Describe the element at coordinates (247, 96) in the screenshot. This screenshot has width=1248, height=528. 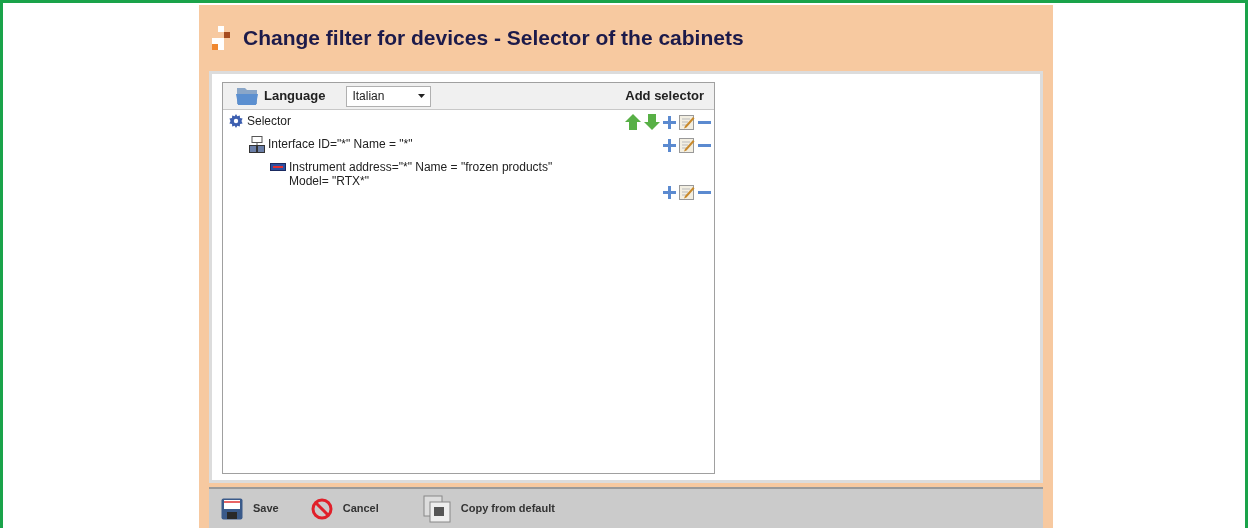
I see `folder-icon` at that location.